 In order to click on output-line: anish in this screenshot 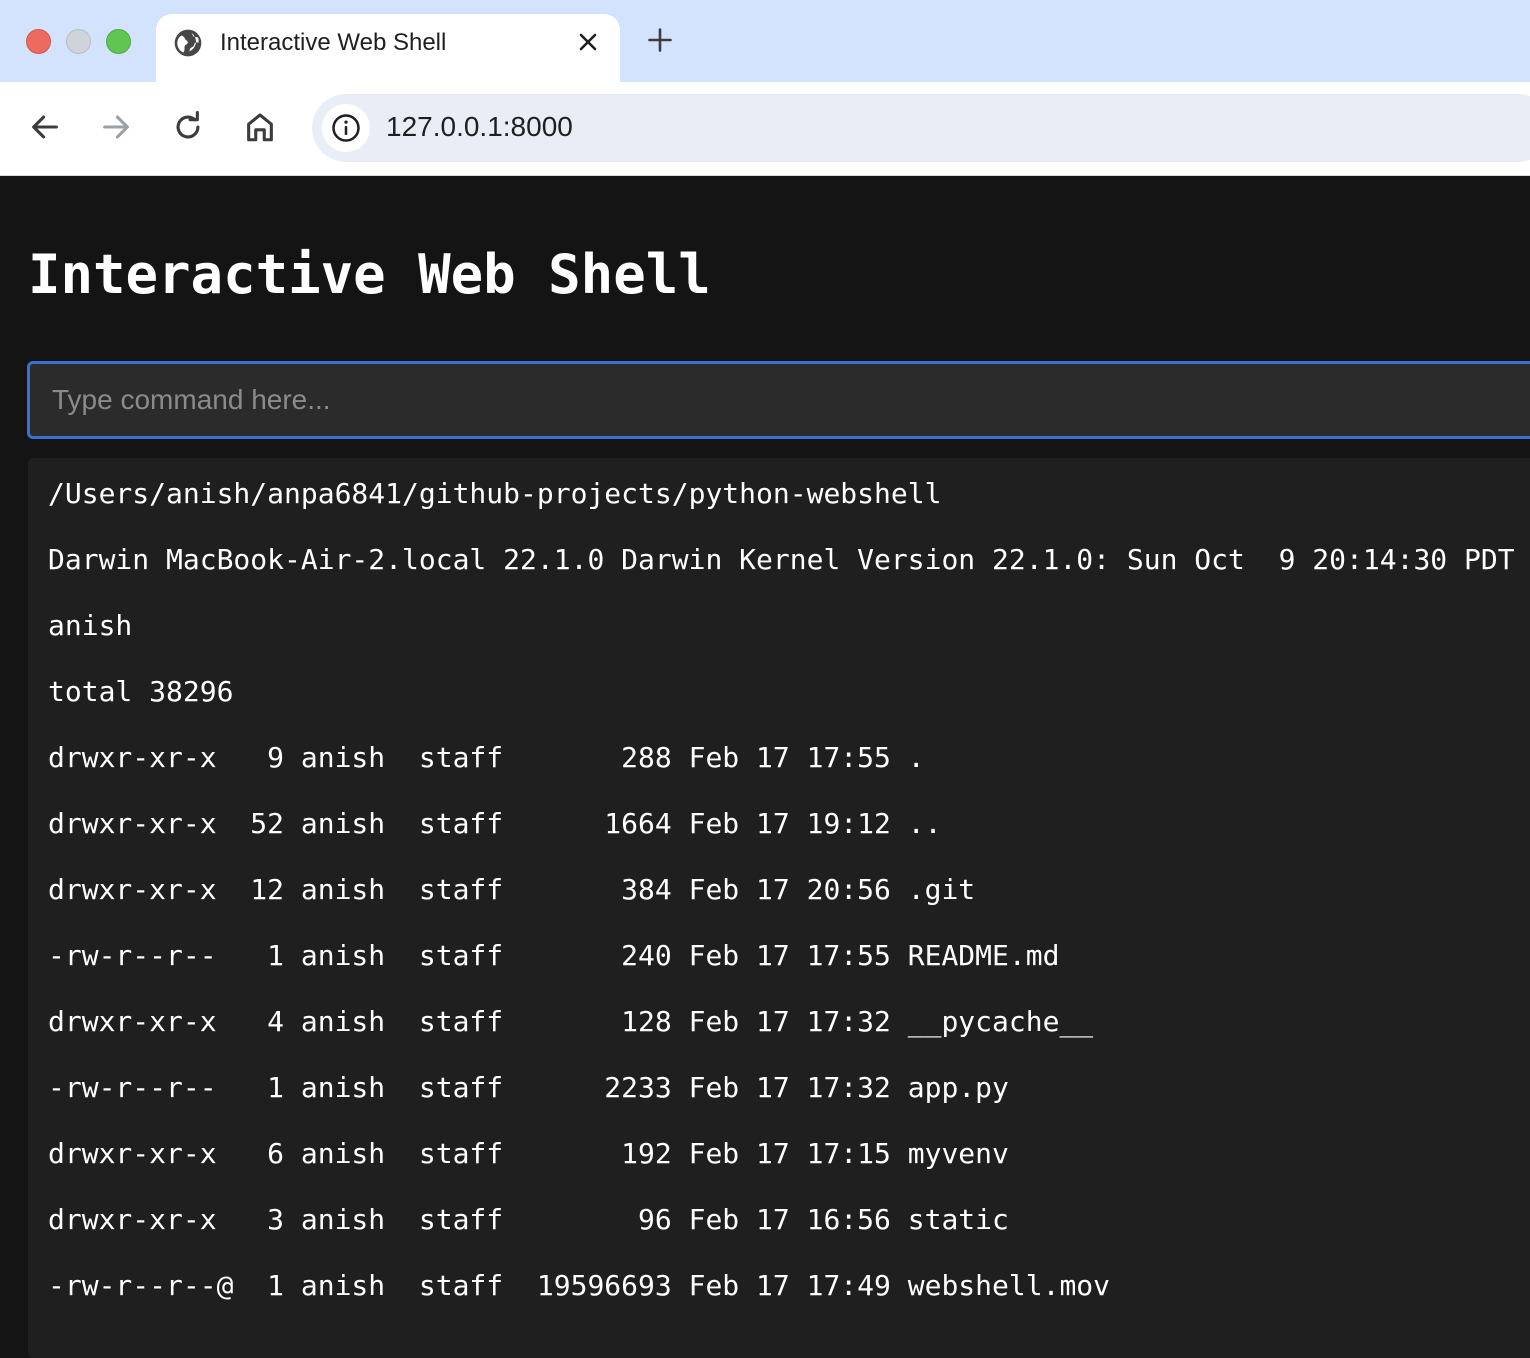, I will do `click(90, 625)`.